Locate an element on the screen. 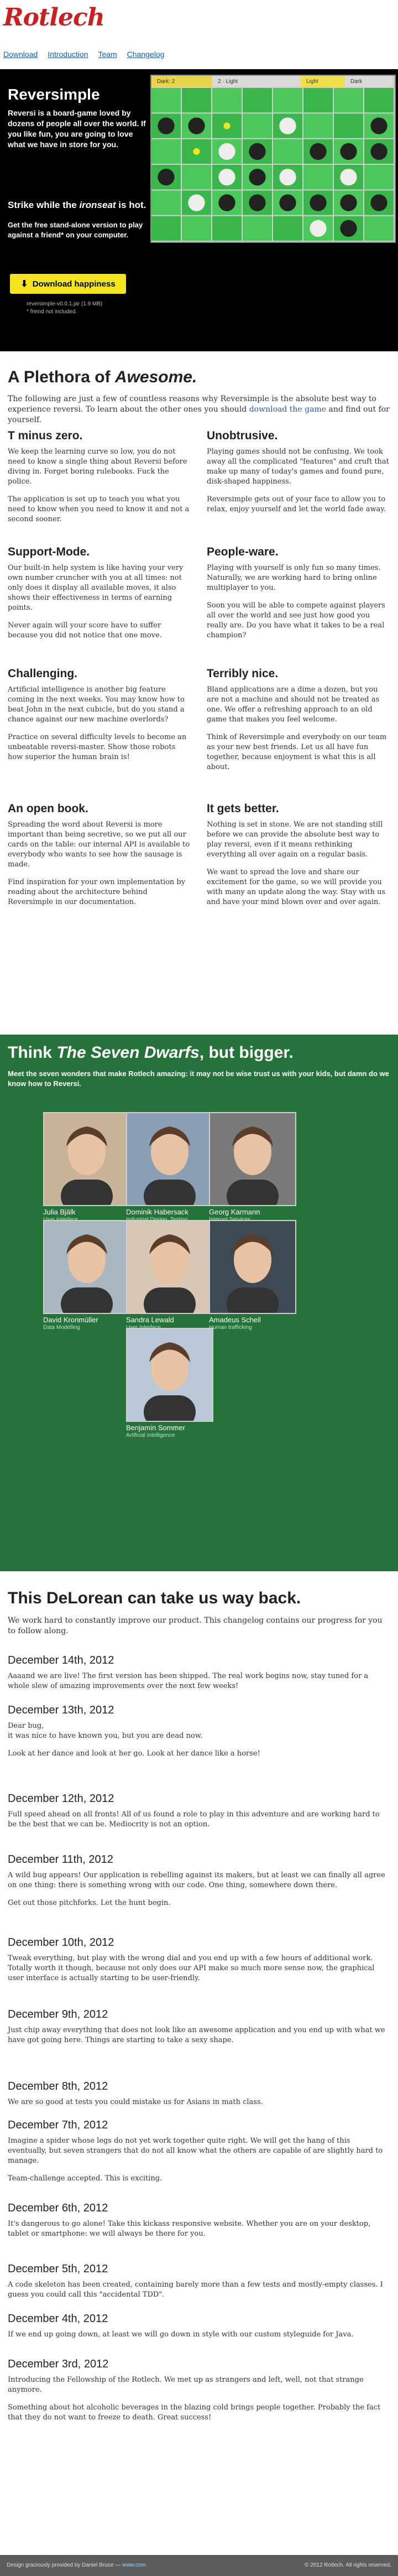 Image resolution: width=398 pixels, height=2576 pixels. team-member: Amadeus Schell Human trafficking is located at coordinates (253, 1275).